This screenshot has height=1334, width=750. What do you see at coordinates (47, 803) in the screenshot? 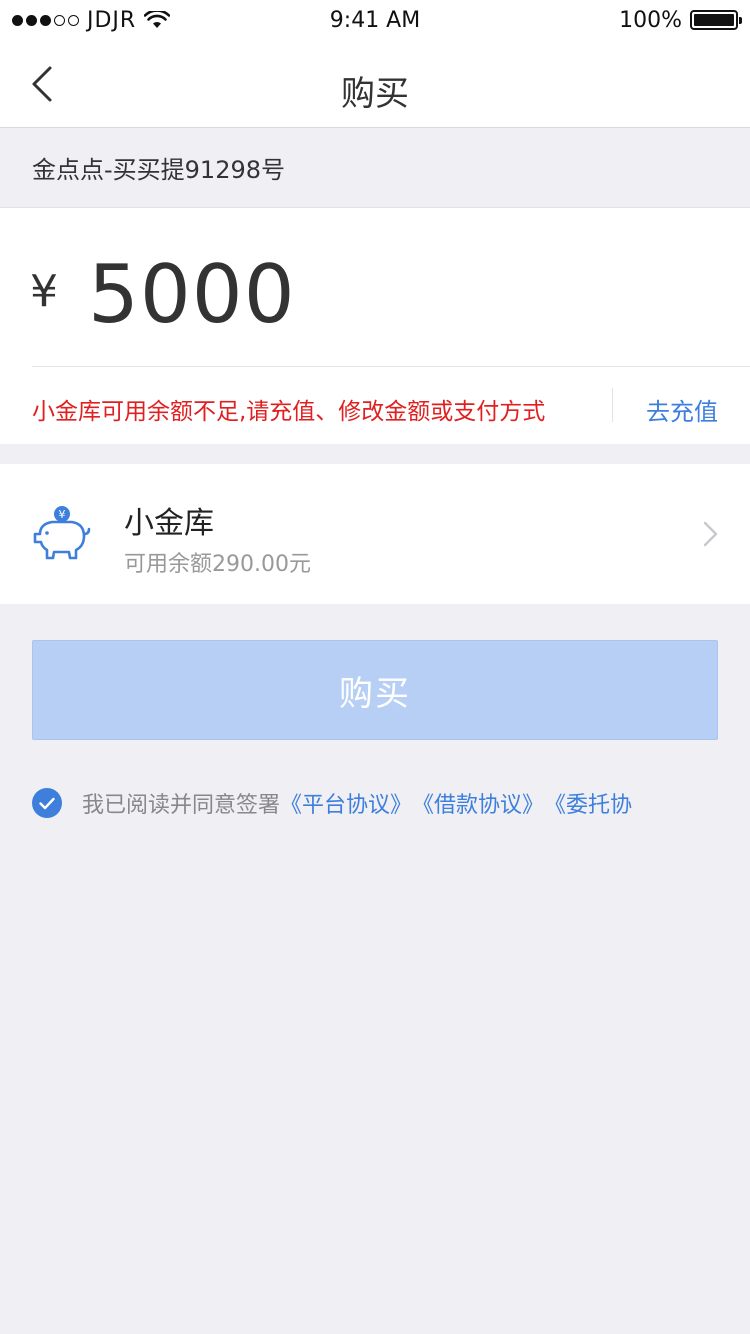
I see `checkbox-checked-icon` at bounding box center [47, 803].